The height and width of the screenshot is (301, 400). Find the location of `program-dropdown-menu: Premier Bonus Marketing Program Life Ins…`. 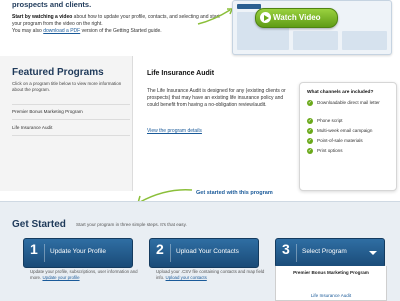

program-dropdown-menu: Premier Bonus Marketing Program Life Ins… is located at coordinates (331, 283).